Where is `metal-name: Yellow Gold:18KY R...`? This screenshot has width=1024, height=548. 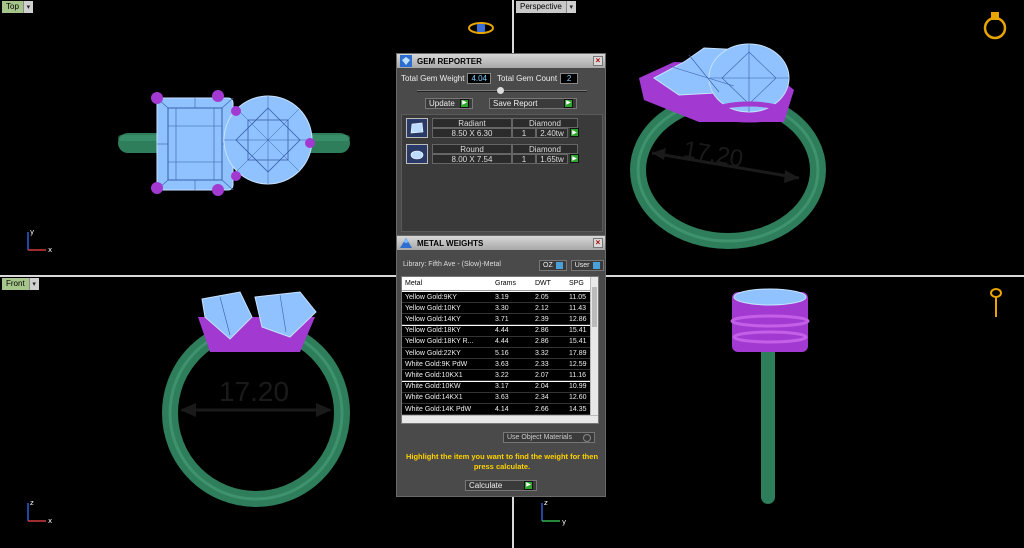 metal-name: Yellow Gold:18KY R... is located at coordinates (439, 342).